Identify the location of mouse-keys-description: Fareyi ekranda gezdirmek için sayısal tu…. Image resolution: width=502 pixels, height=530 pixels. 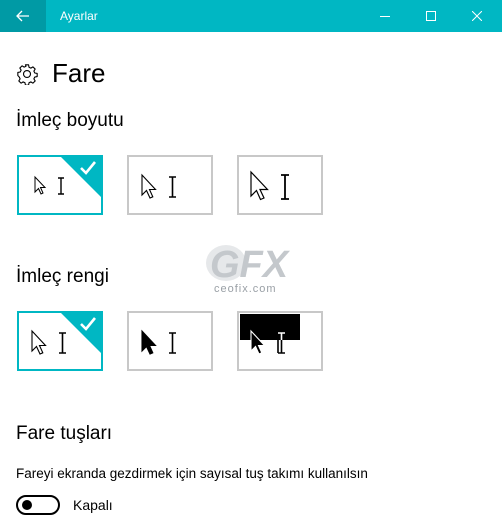
(192, 473).